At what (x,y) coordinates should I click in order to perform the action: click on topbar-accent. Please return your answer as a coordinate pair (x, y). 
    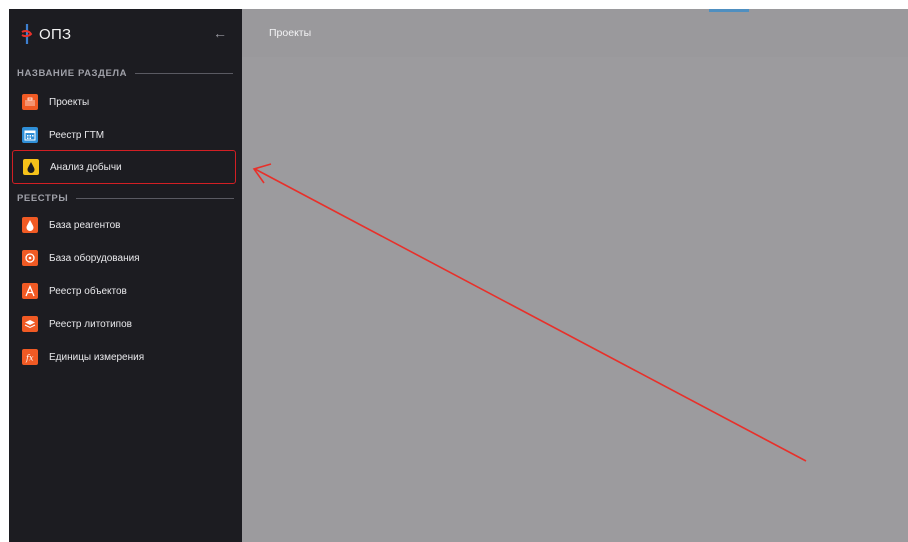
    Looking at the image, I should click on (729, 10).